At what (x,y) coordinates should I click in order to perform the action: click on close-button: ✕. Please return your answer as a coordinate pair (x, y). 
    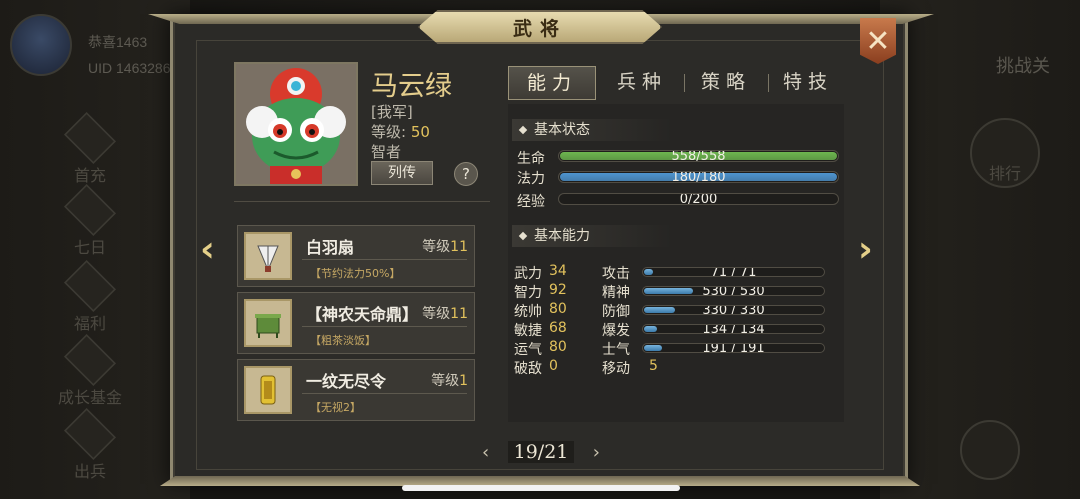
    Looking at the image, I should click on (878, 41).